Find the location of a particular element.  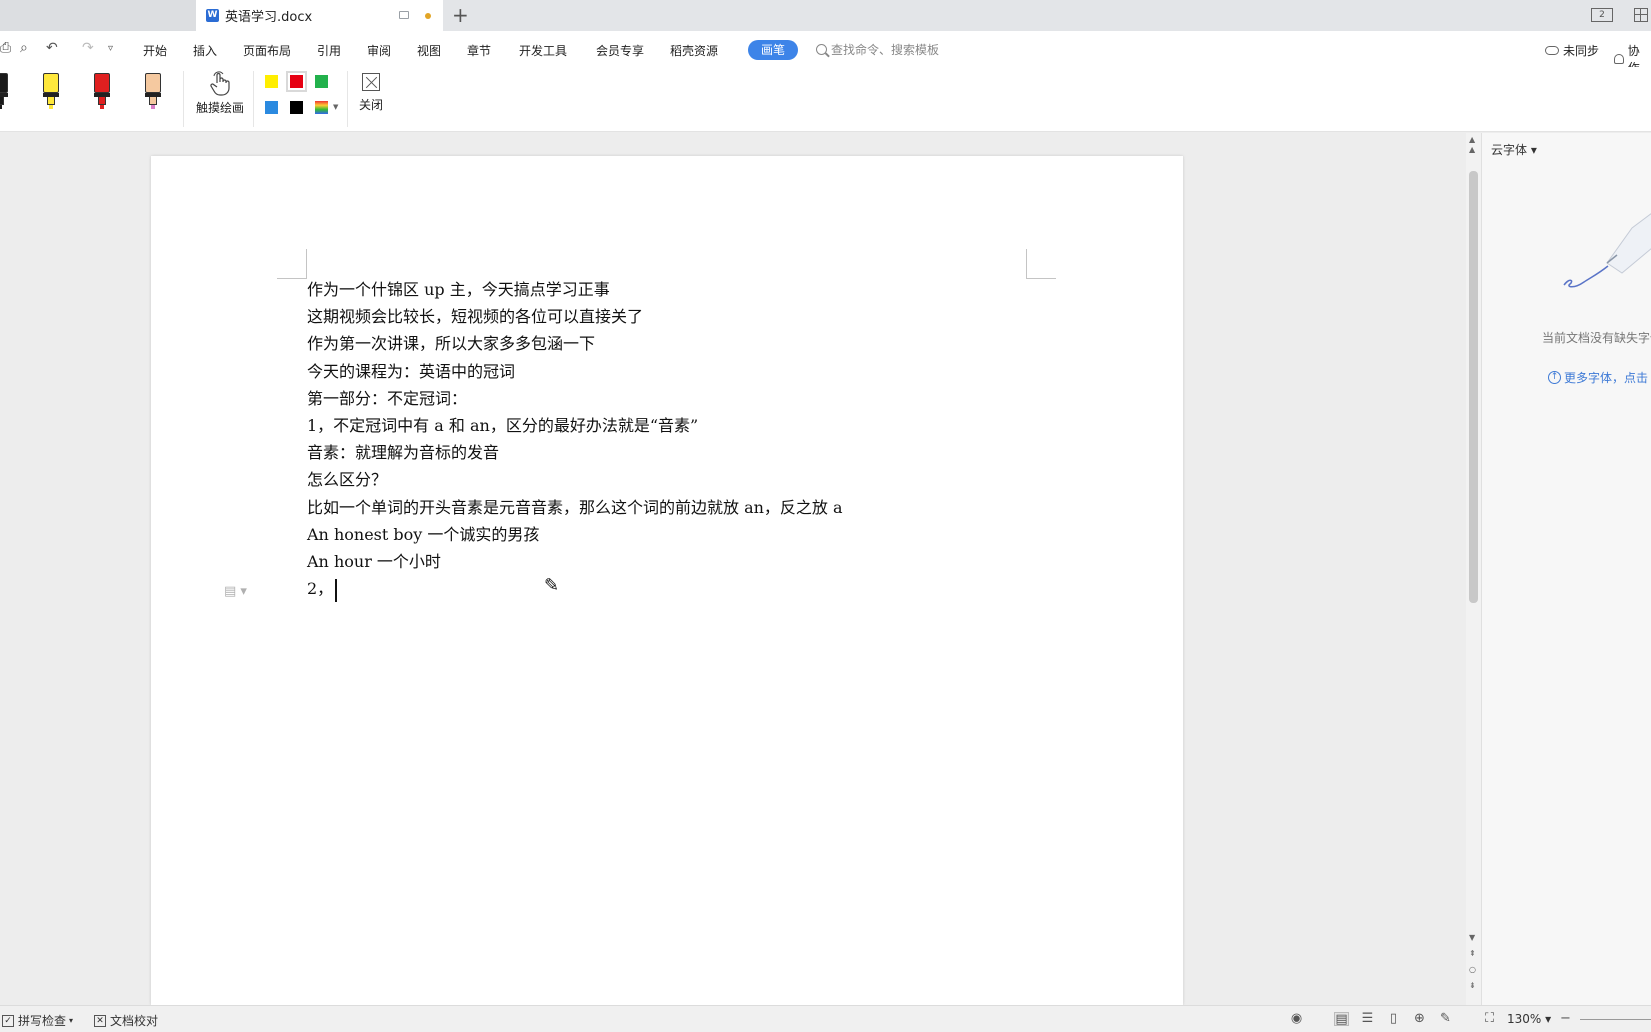

scroll-up-icon-2: ▲ is located at coordinates (1472, 149).